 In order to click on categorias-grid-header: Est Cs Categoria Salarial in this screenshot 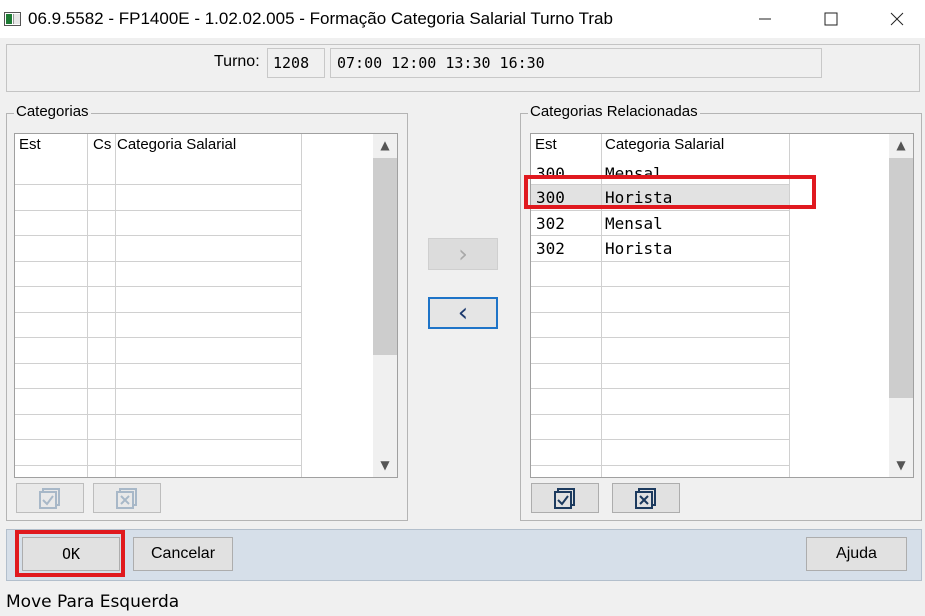, I will do `click(194, 145)`.